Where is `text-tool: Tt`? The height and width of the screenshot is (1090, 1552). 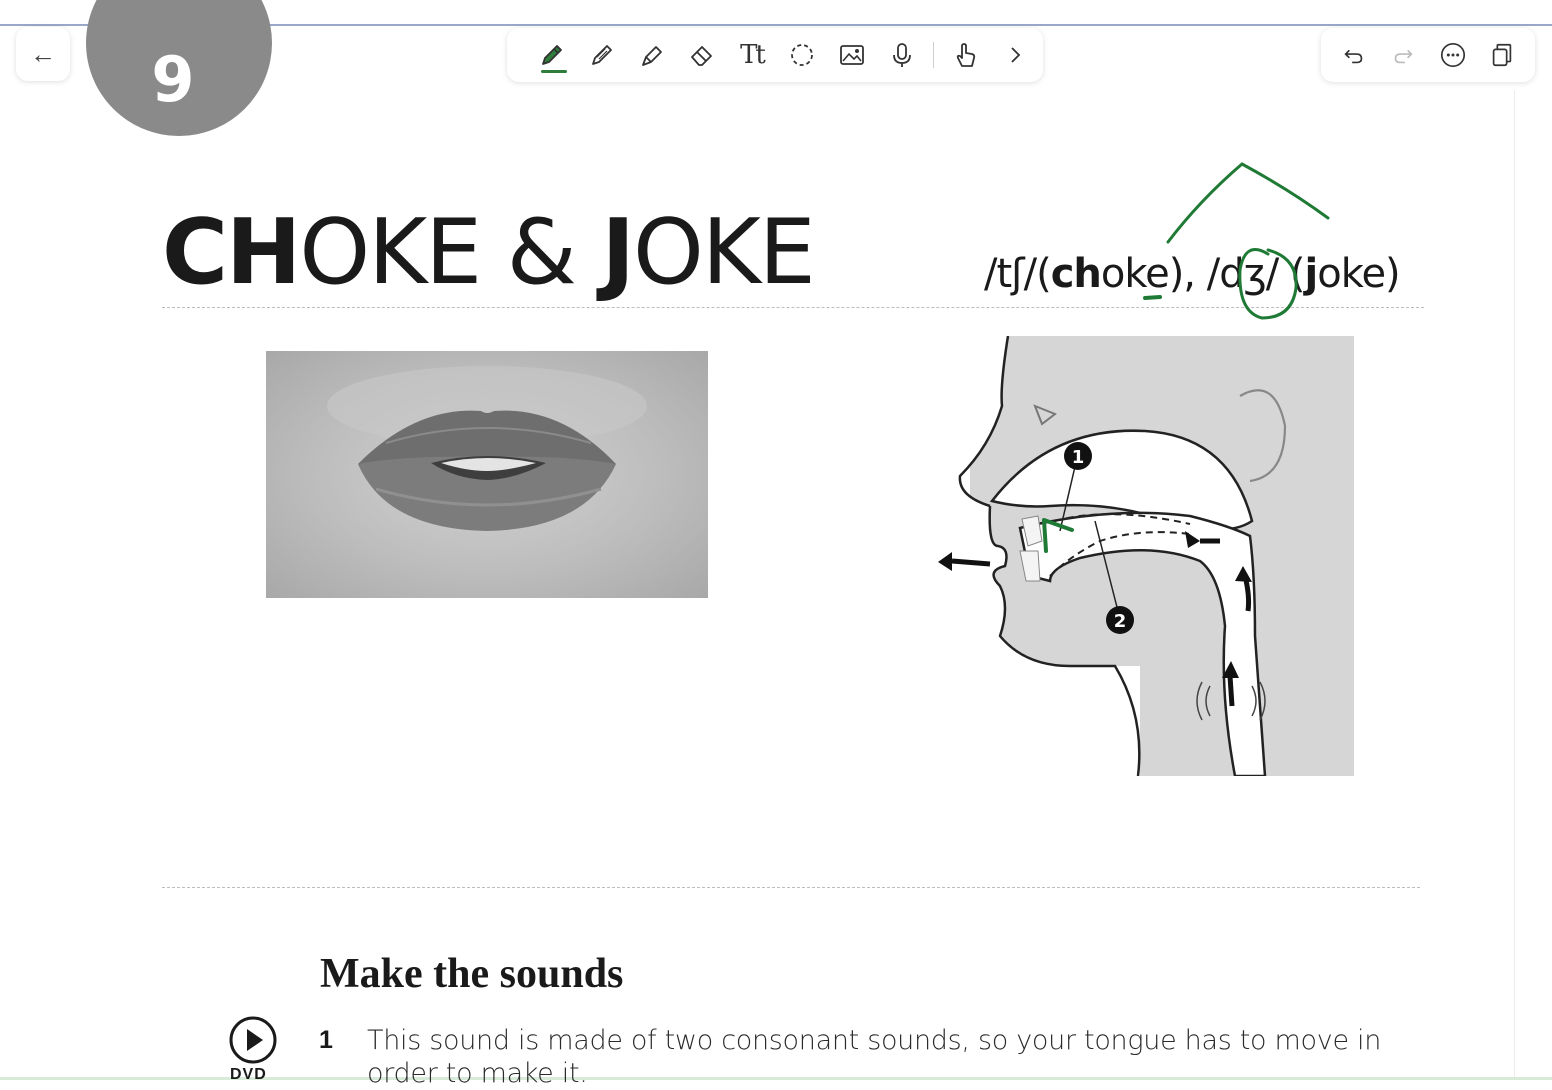 text-tool: Tt is located at coordinates (752, 55).